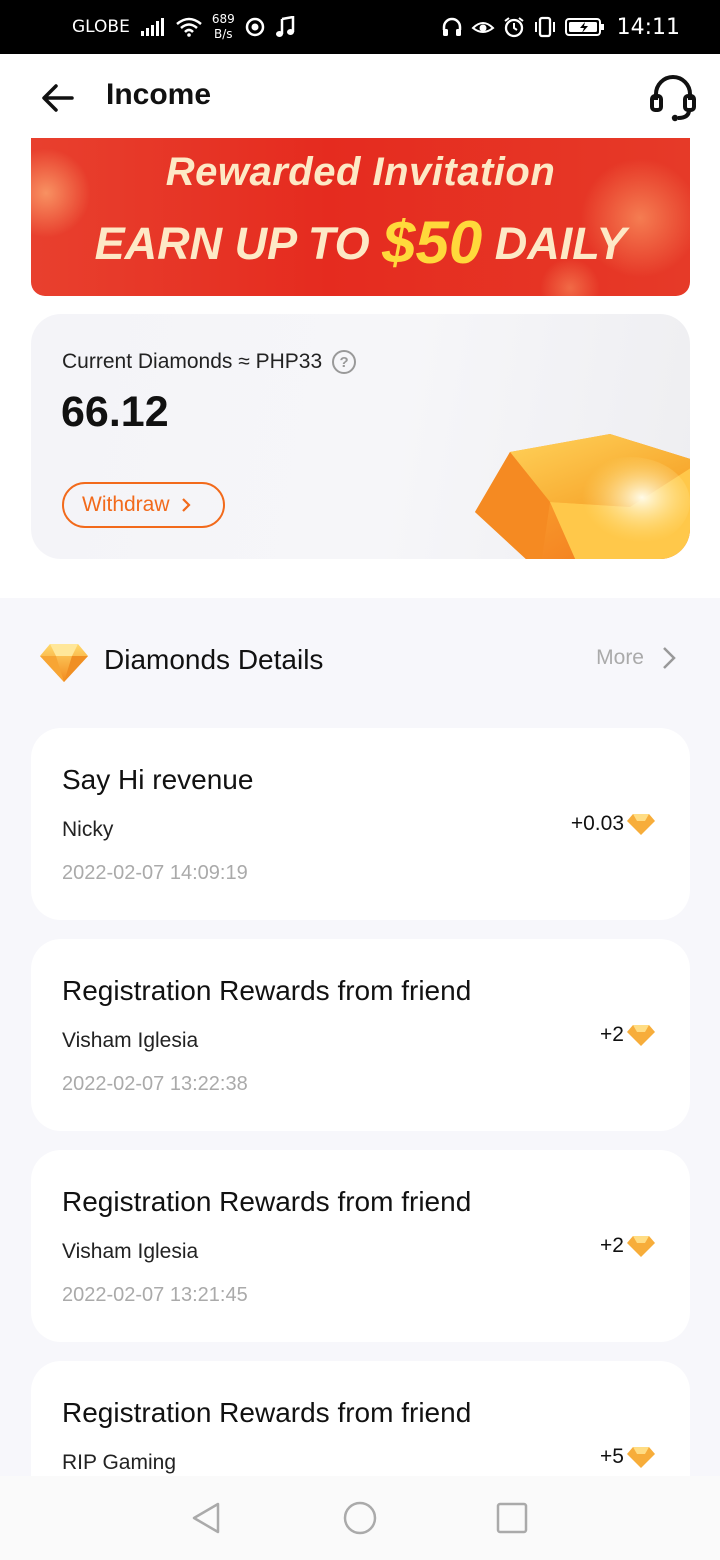  Describe the element at coordinates (214, 659) in the screenshot. I see `details-title: Diamonds Details` at that location.